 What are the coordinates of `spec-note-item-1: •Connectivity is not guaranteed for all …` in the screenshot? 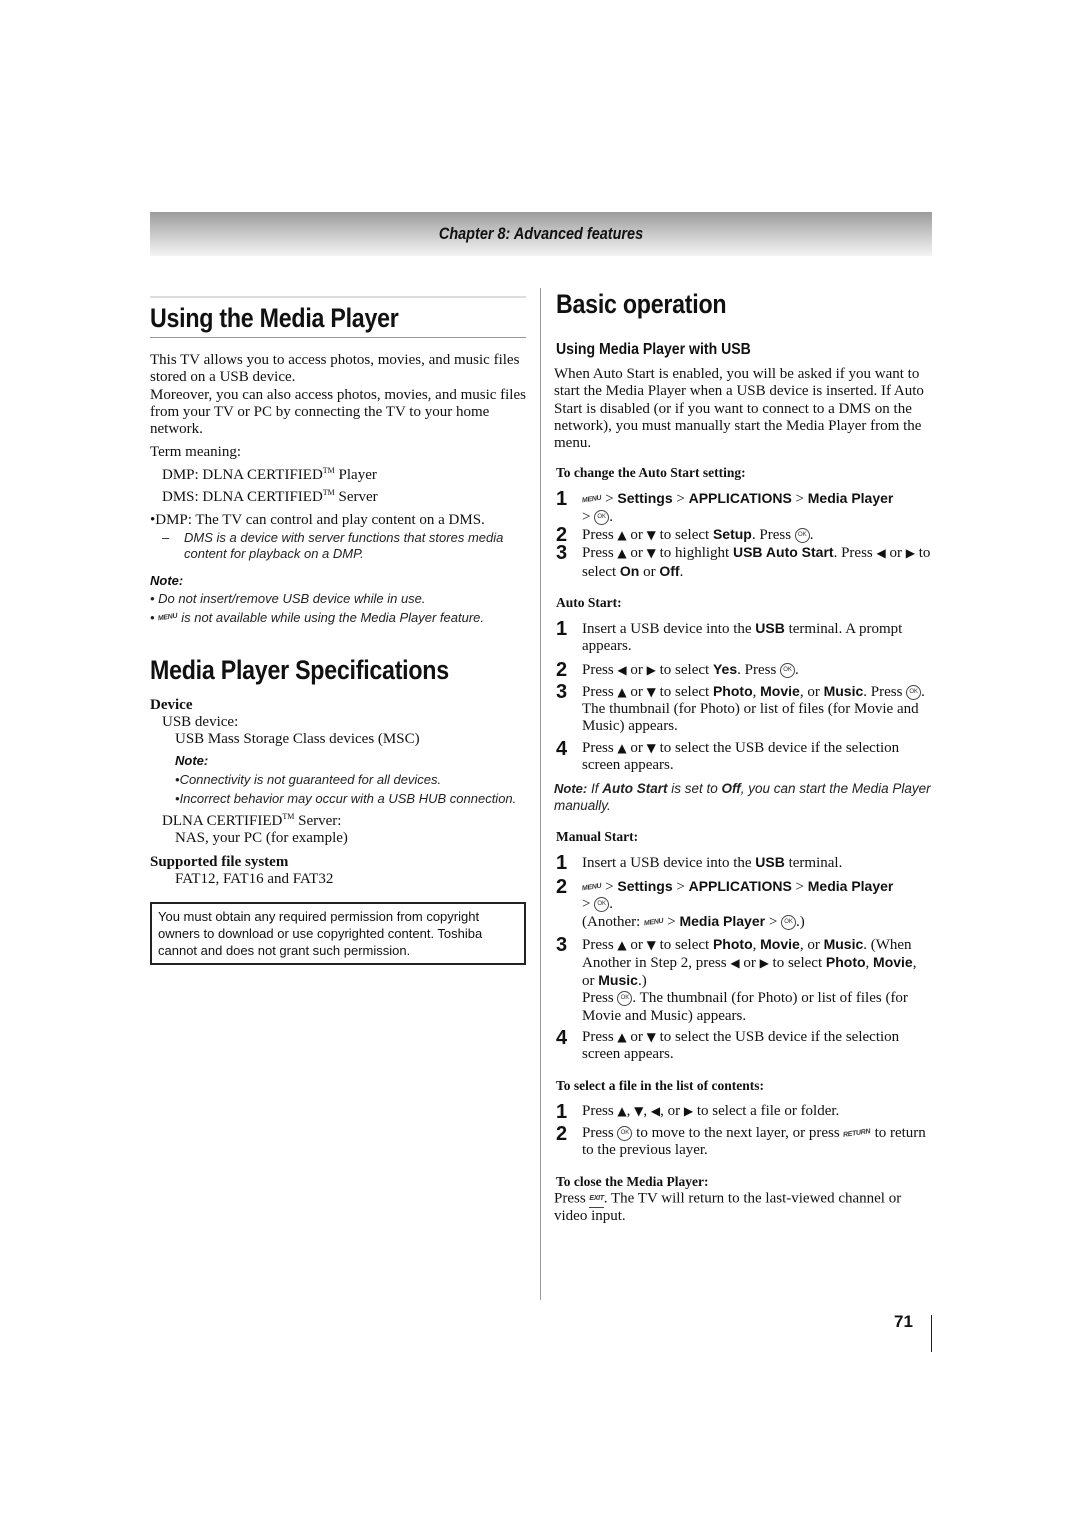 It's located at (308, 779).